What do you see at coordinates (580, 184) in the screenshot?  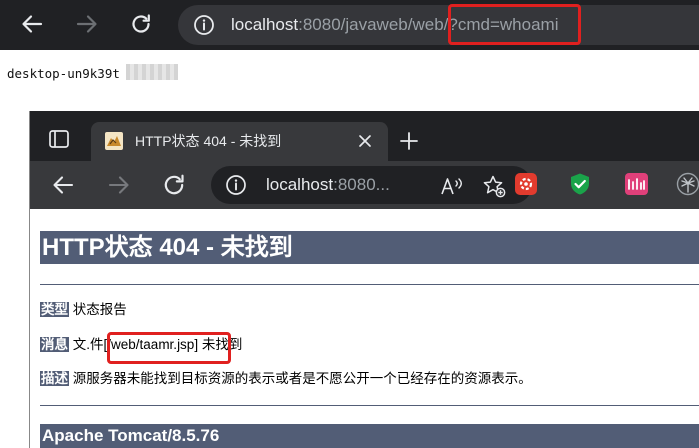 I see `green-shield-extension-icon` at bounding box center [580, 184].